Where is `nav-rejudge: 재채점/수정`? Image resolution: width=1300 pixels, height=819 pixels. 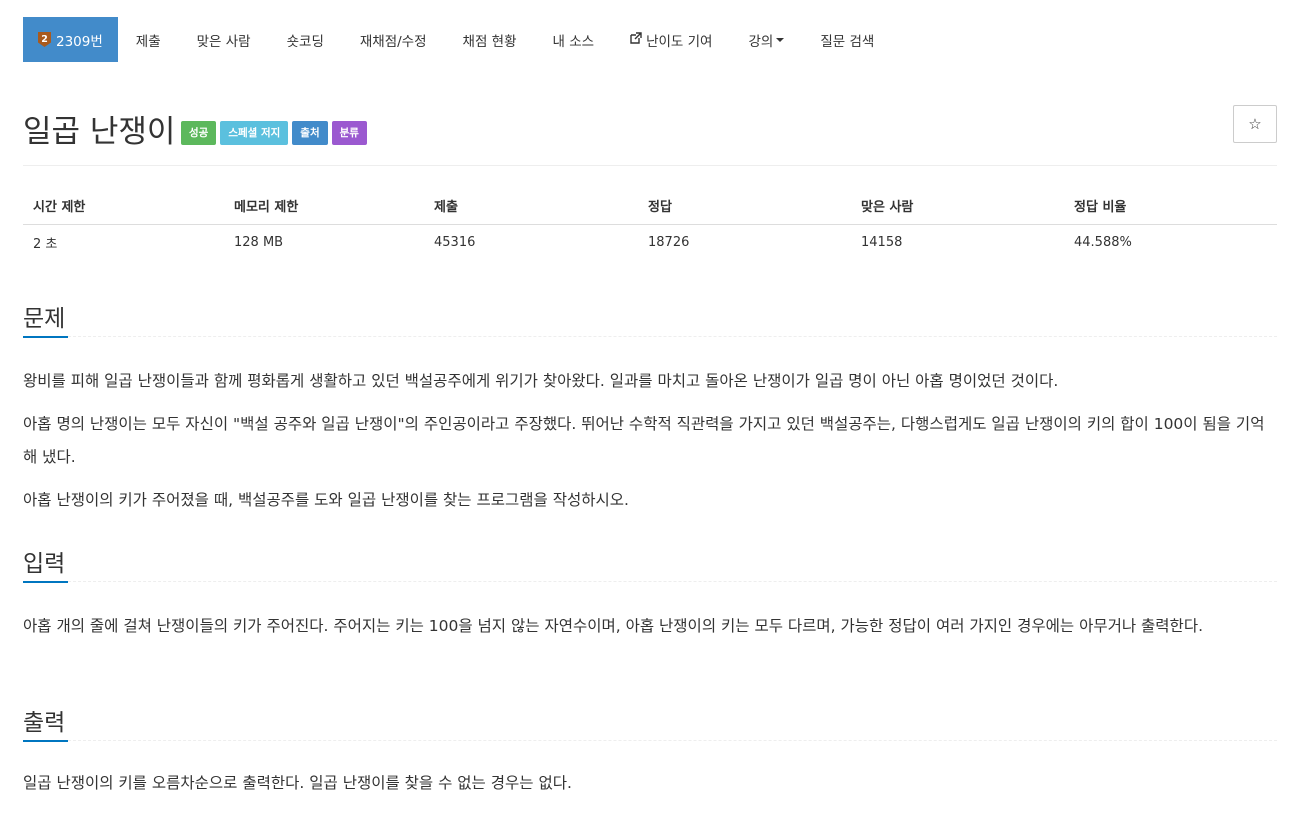 nav-rejudge: 재채점/수정 is located at coordinates (393, 39).